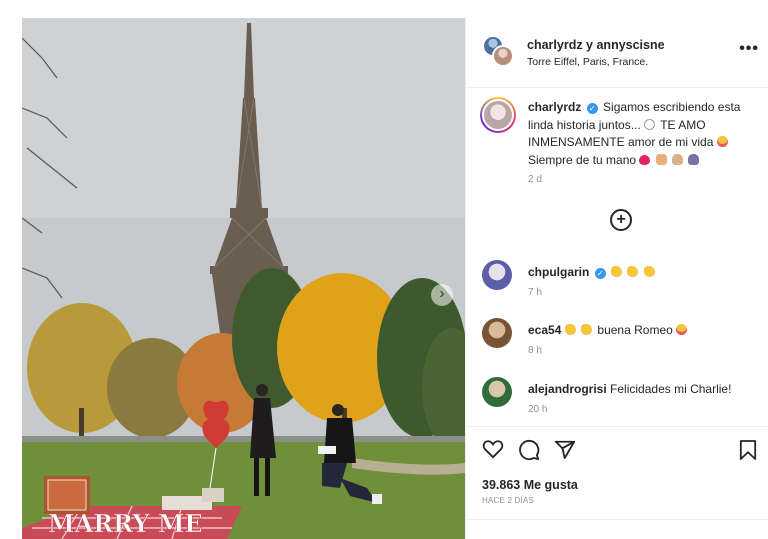  I want to click on comment-row: eca54 buena Romeo 8 h, so click(617, 343).